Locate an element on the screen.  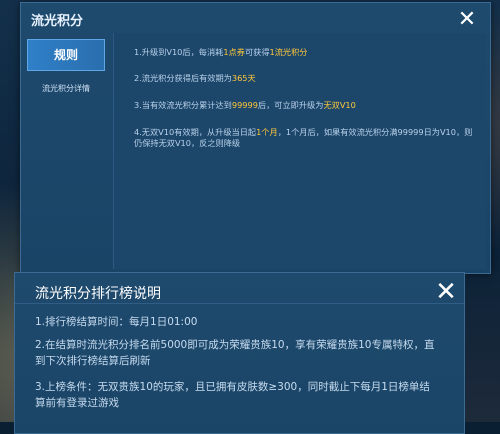
rule-text: 4.无双V10有效期，从升级当日起 is located at coordinates (195, 132).